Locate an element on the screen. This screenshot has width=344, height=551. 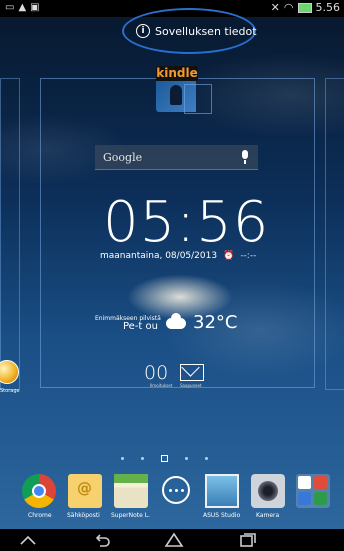
back-icon is located at coordinates (102, 540).